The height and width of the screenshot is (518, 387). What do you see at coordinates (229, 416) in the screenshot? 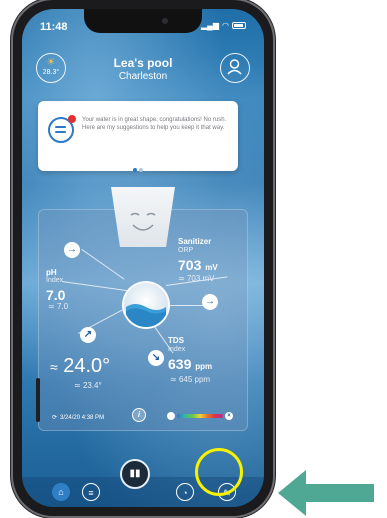
I see `close-icon: ×` at bounding box center [229, 416].